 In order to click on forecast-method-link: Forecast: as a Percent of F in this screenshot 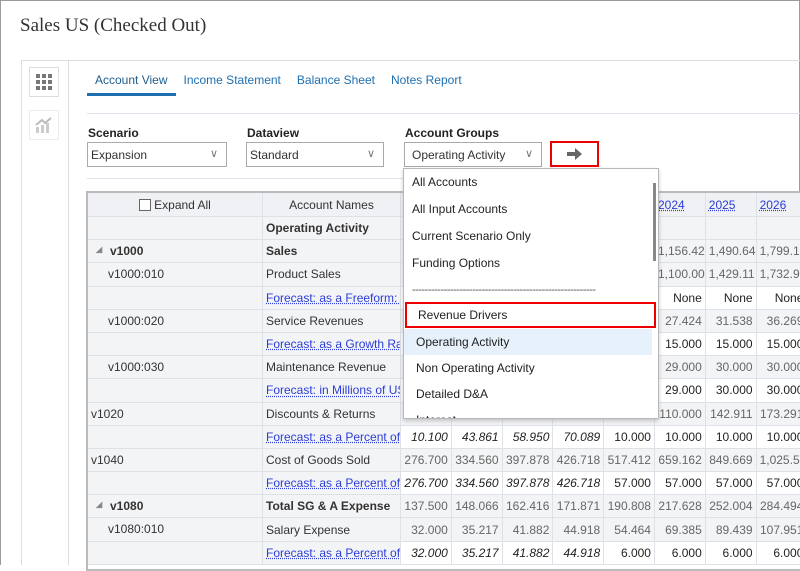, I will do `click(333, 437)`.